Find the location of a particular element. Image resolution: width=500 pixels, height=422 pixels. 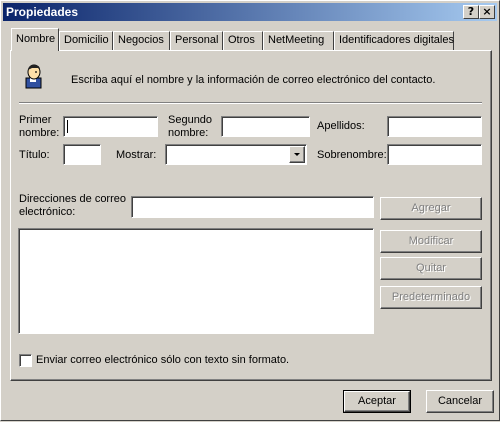

email-input is located at coordinates (252, 207).